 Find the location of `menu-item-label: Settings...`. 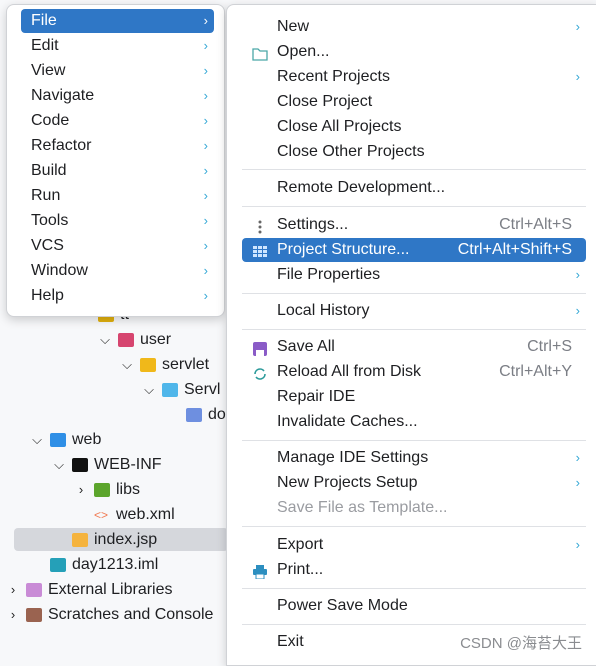

menu-item-label: Settings... is located at coordinates (313, 224).